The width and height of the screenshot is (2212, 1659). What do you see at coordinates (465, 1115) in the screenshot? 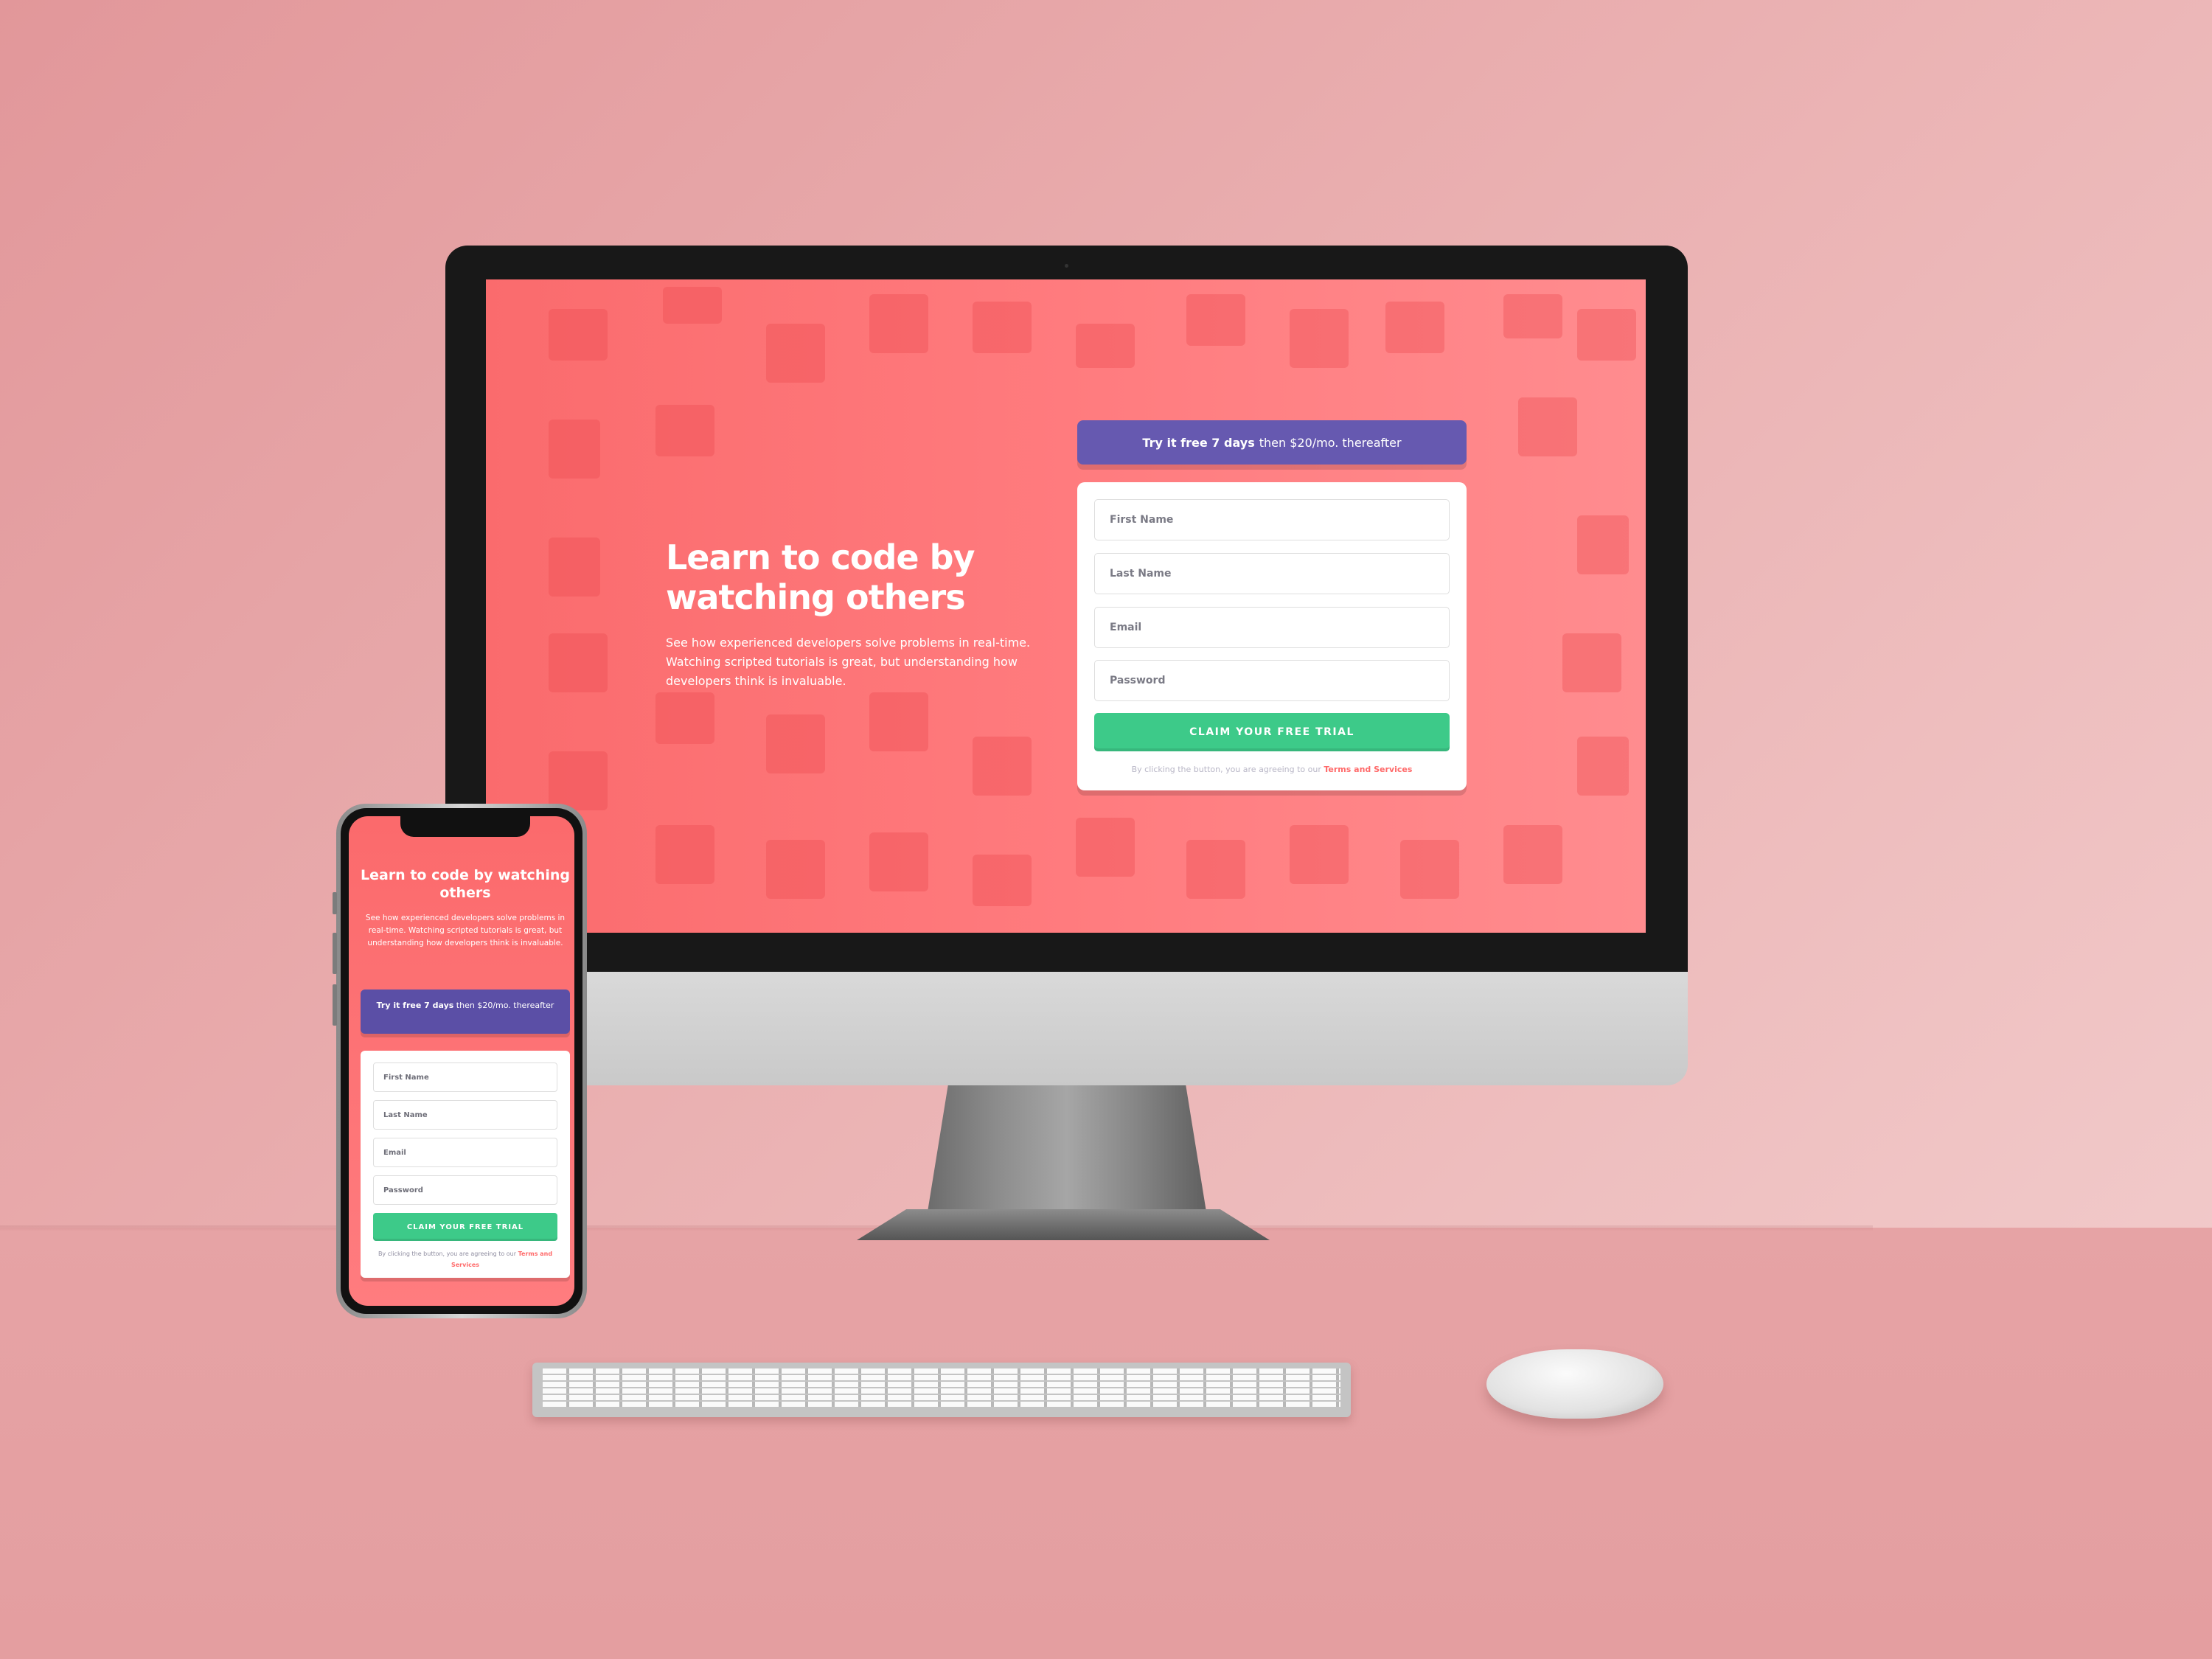
I see `mobile-last-name-field: Last Name` at bounding box center [465, 1115].